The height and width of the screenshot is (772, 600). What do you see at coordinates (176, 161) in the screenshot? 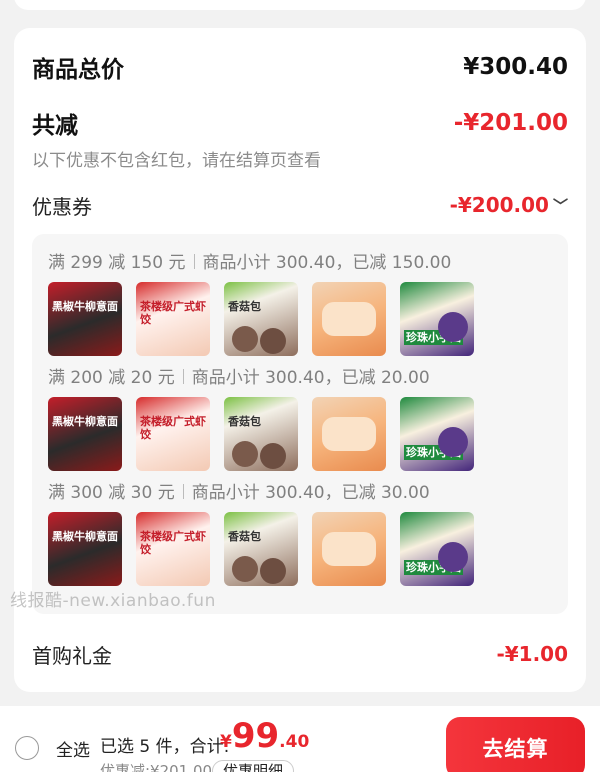
I see `discount-note: 以下优惠不包含红包，请在结算页查看` at bounding box center [176, 161].